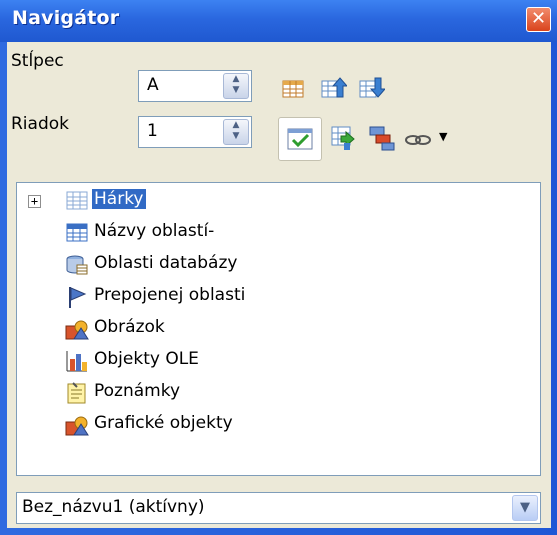 The width and height of the screenshot is (557, 535). I want to click on row-label: Riadok, so click(40, 124).